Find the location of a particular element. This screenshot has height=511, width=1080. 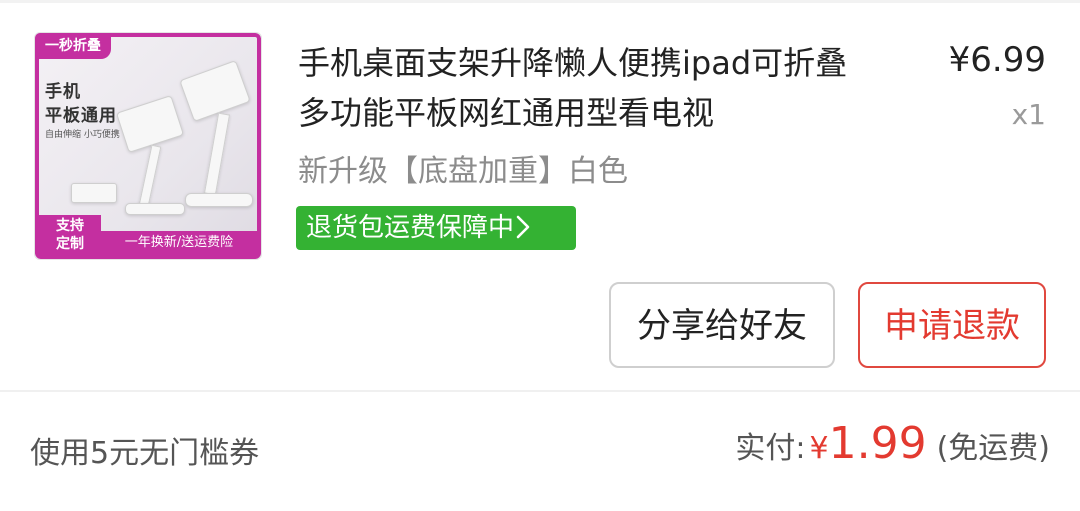

refund-button: 申请退款 is located at coordinates (952, 325).